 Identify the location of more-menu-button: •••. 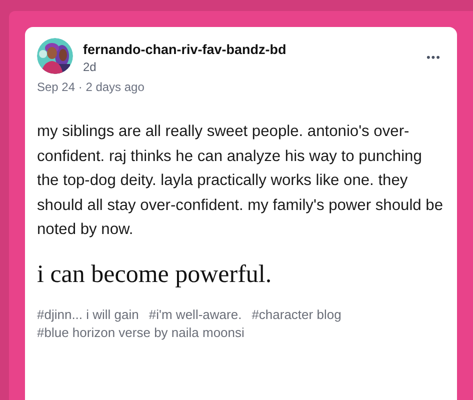
(433, 58).